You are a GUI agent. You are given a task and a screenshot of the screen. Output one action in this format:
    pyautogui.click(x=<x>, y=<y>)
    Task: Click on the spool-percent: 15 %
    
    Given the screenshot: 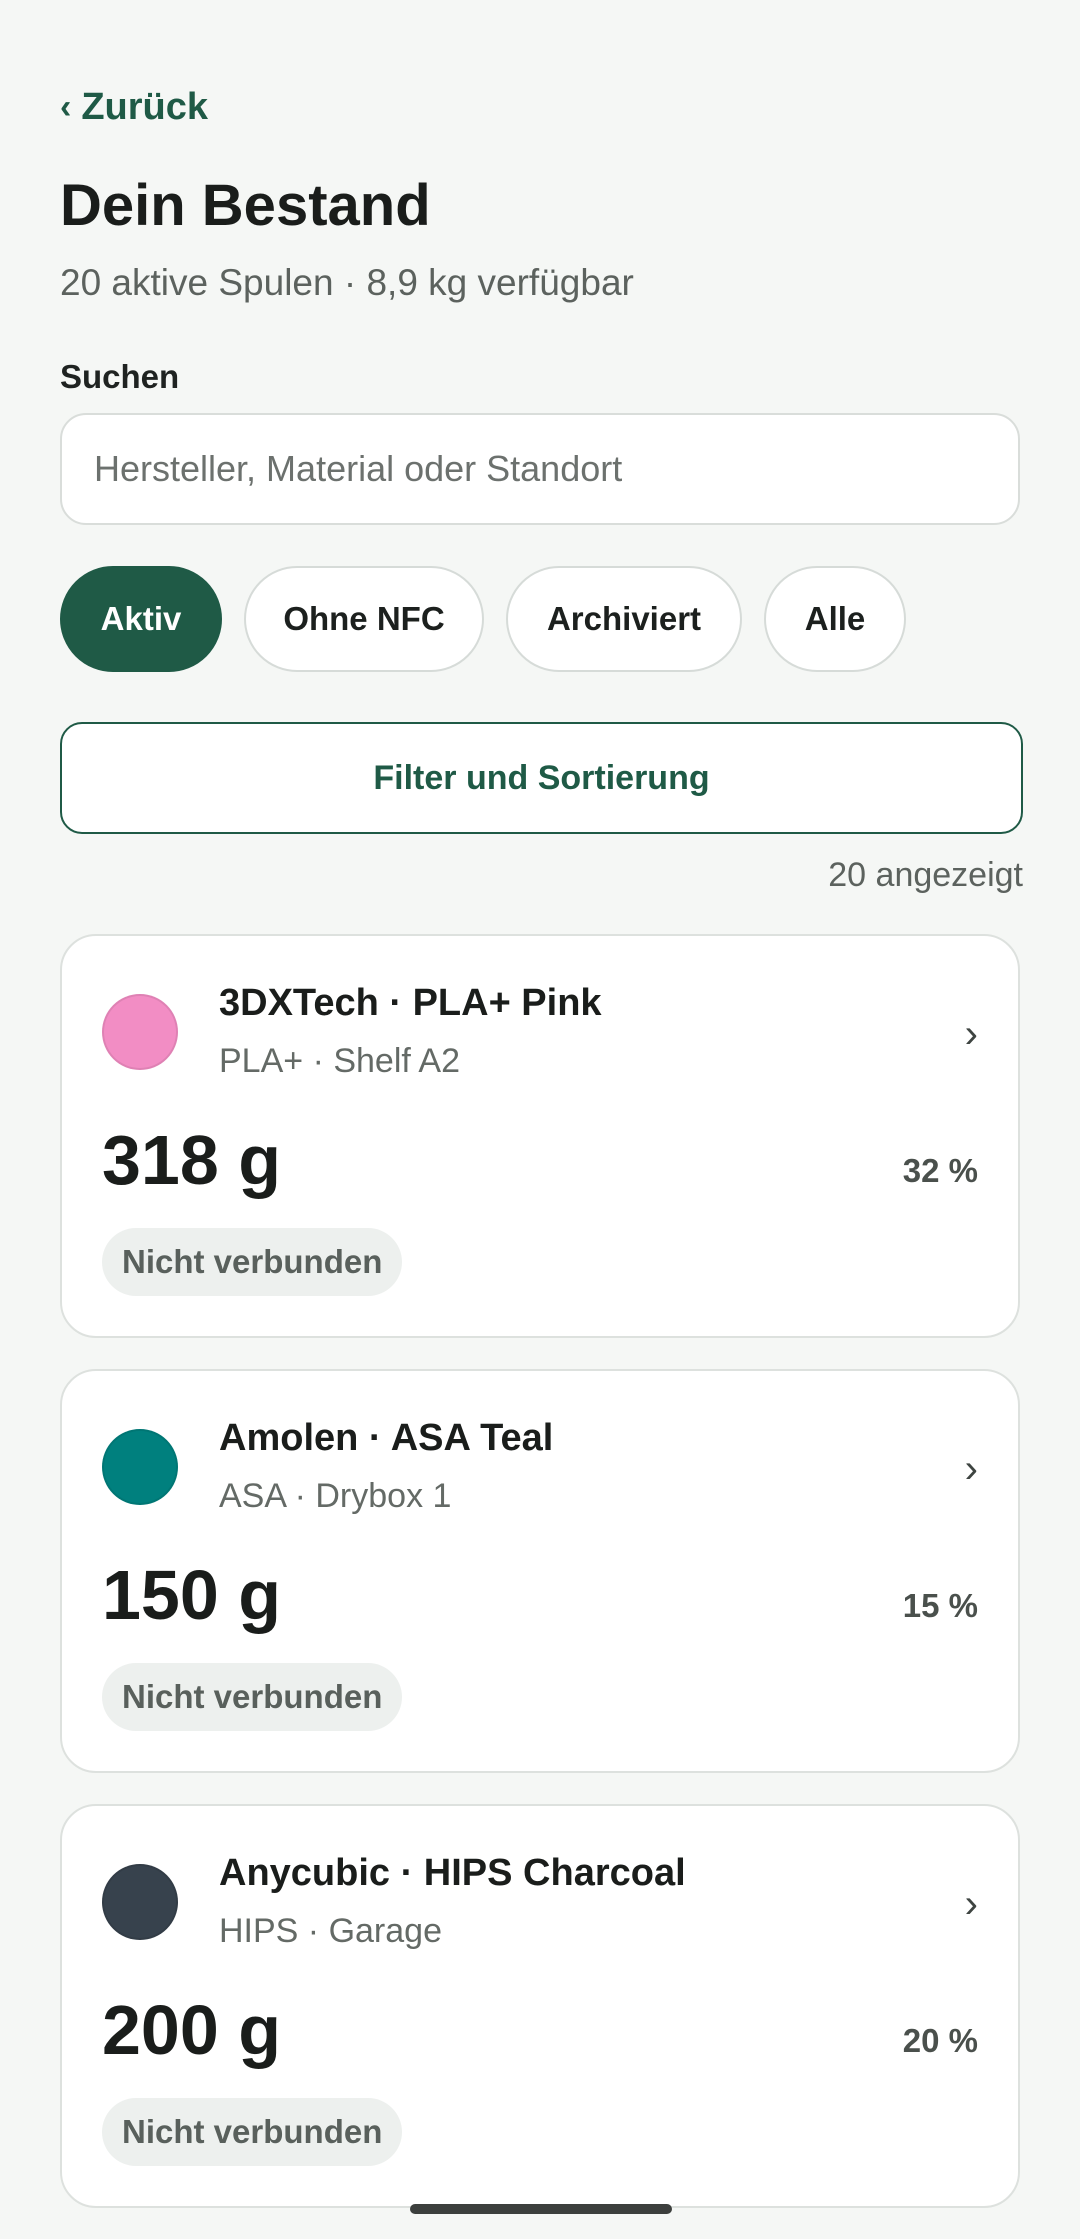 What is the action you would take?
    pyautogui.click(x=940, y=1605)
    